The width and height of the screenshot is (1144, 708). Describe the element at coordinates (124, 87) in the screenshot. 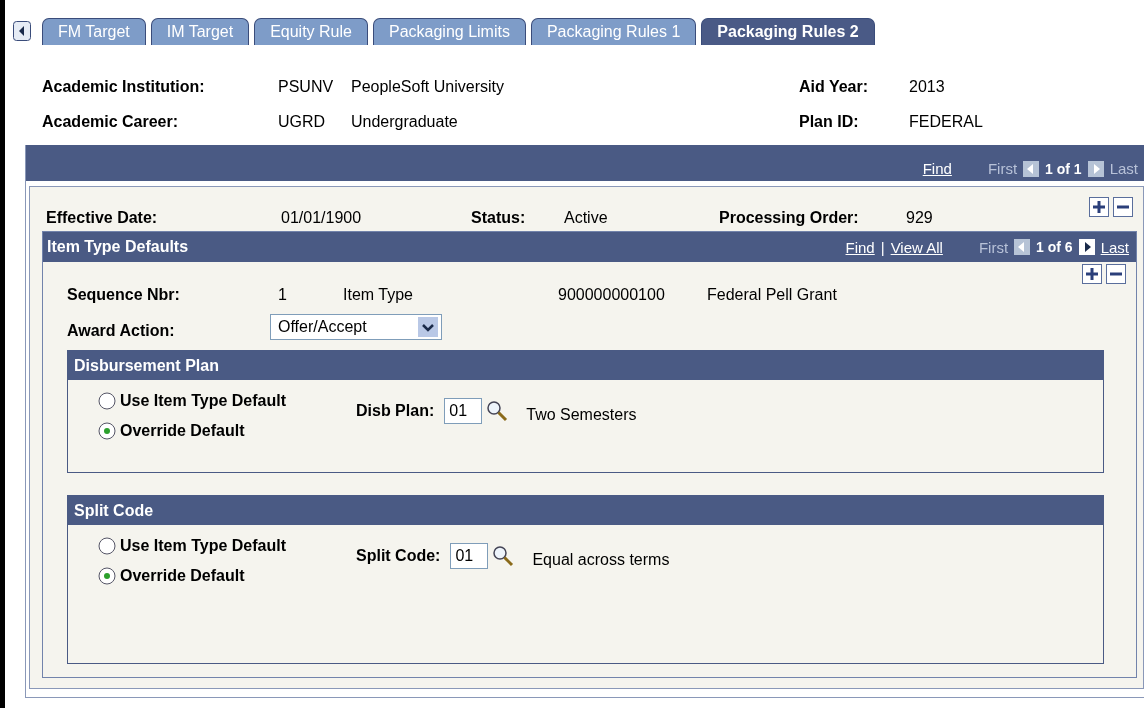

I see `field-label: Academic Institution:` at that location.